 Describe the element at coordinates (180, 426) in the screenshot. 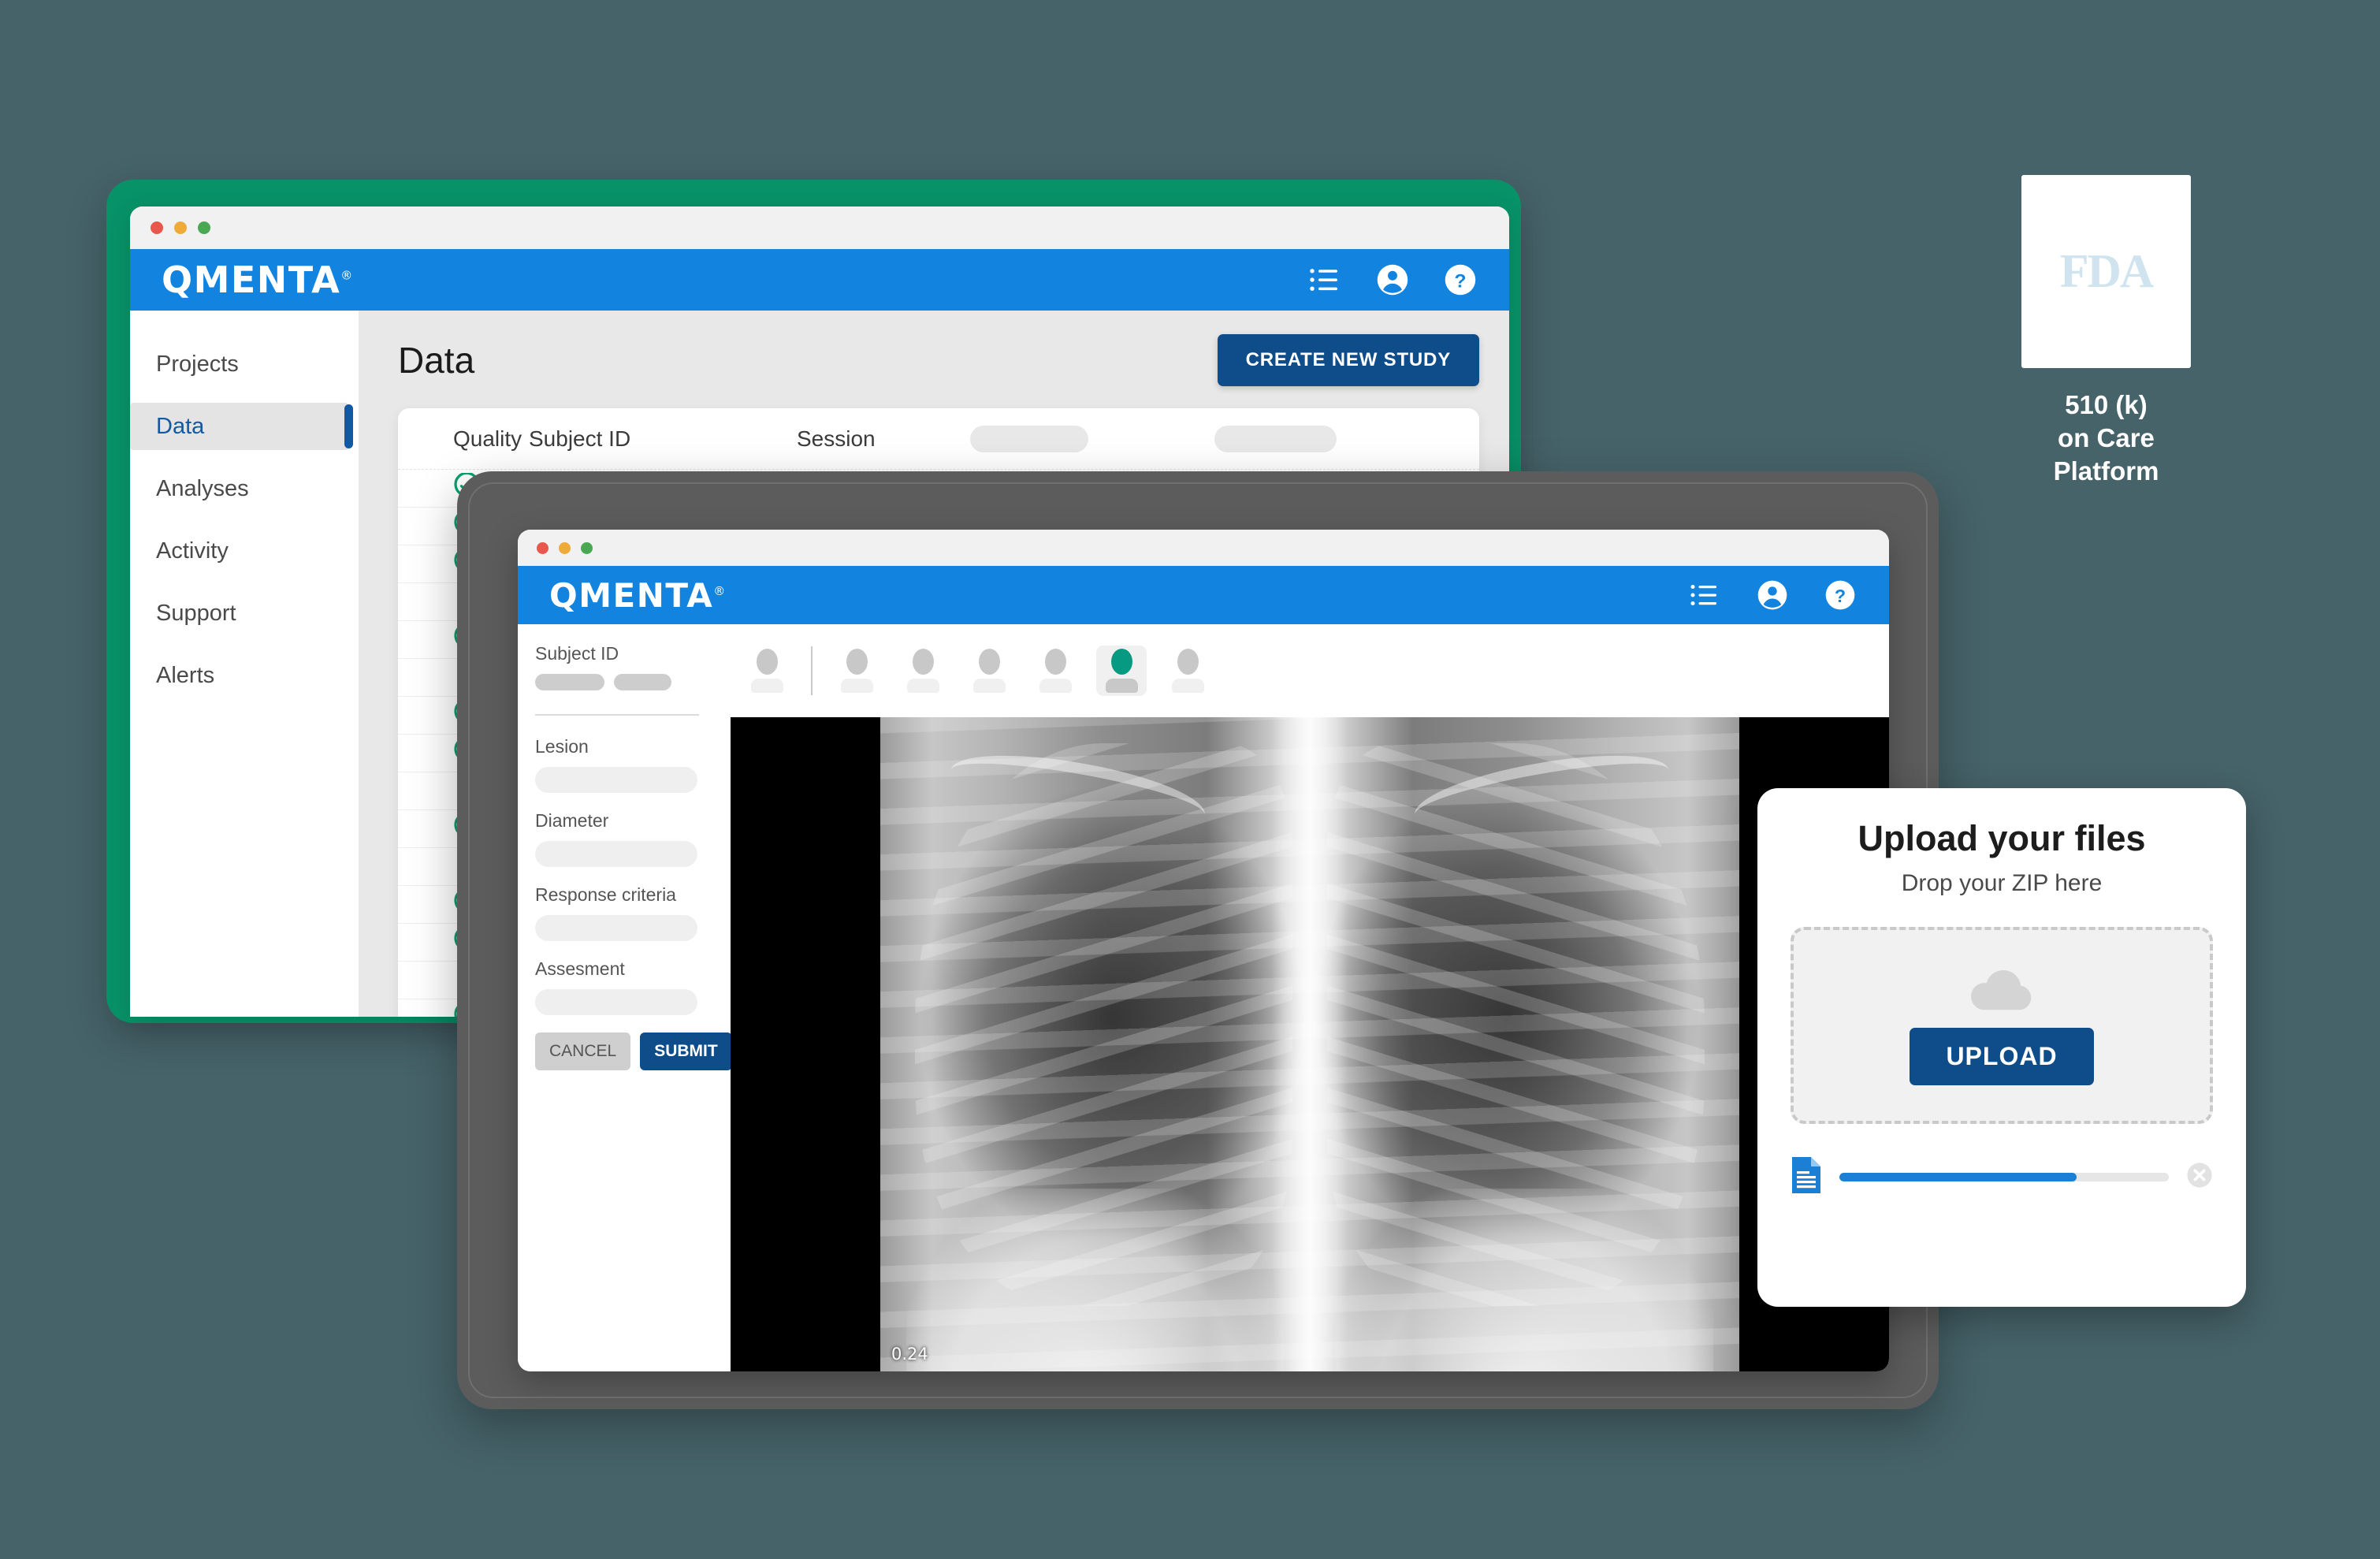

I see `sidebar-item-label: Data` at that location.